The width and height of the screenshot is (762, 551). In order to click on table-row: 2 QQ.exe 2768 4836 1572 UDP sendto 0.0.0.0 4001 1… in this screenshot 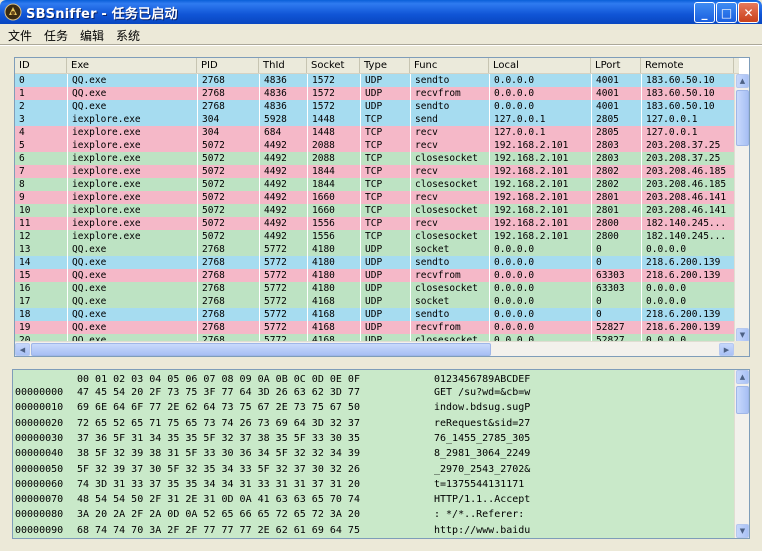, I will do `click(374, 106)`.